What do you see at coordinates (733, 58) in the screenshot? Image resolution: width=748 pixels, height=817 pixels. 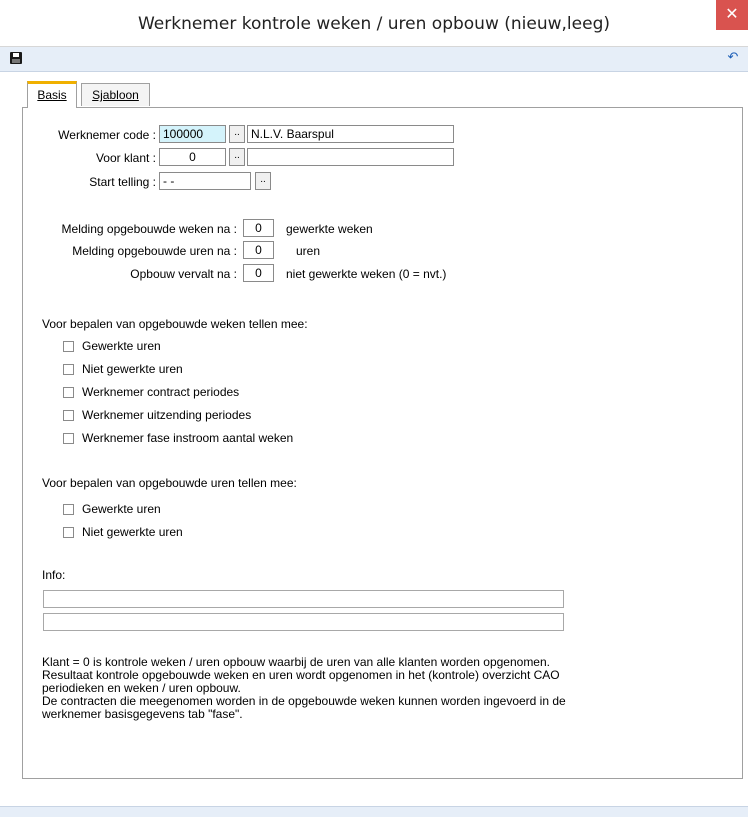 I see `undo-icon: ↶` at bounding box center [733, 58].